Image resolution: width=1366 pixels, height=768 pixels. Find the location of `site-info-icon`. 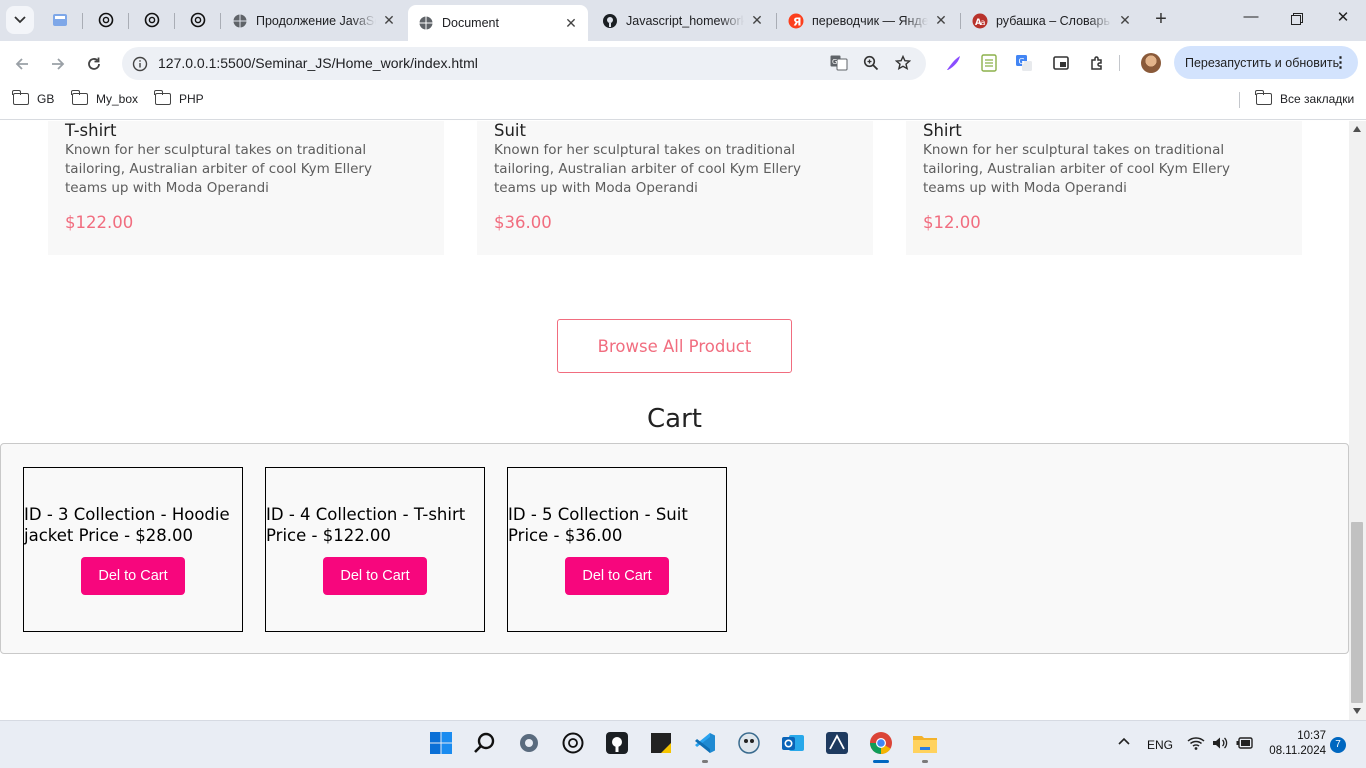

site-info-icon is located at coordinates (140, 64).